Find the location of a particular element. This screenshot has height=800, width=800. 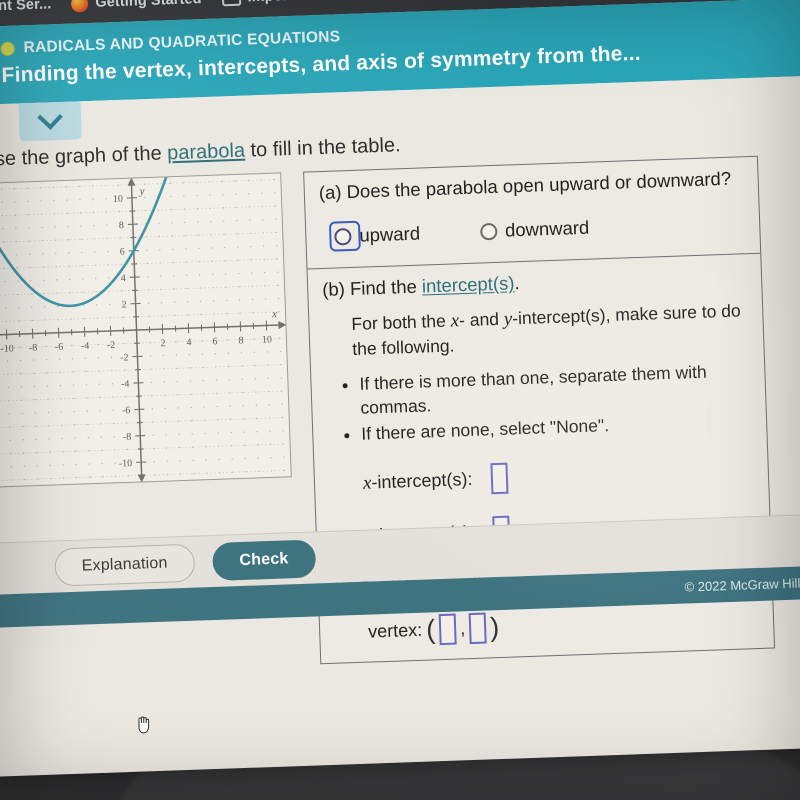

open-paren: ( is located at coordinates (430, 629).